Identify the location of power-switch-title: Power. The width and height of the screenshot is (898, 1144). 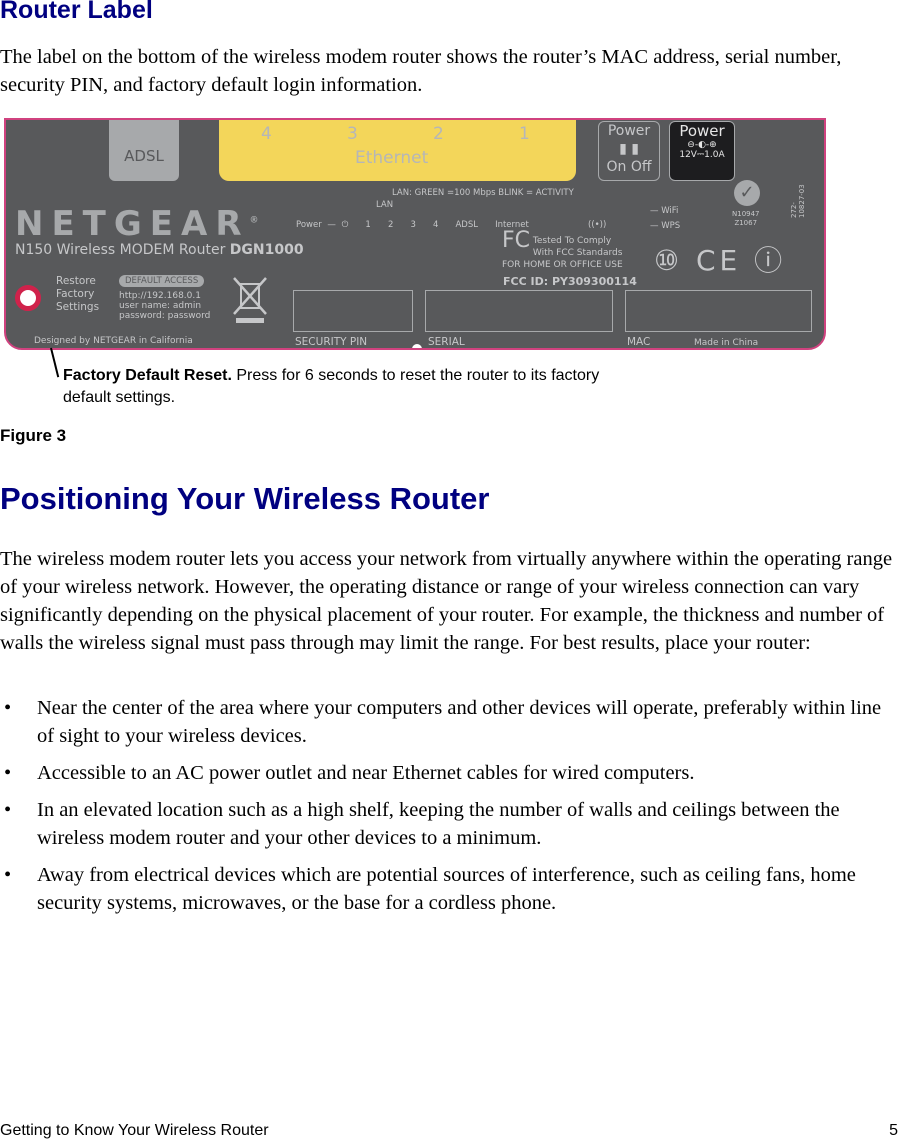
(629, 131).